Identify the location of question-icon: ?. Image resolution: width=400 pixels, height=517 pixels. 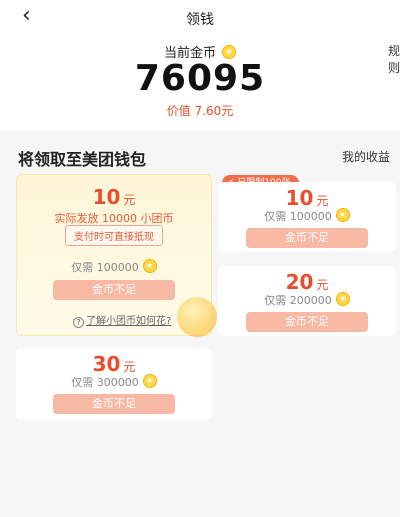
(78, 322).